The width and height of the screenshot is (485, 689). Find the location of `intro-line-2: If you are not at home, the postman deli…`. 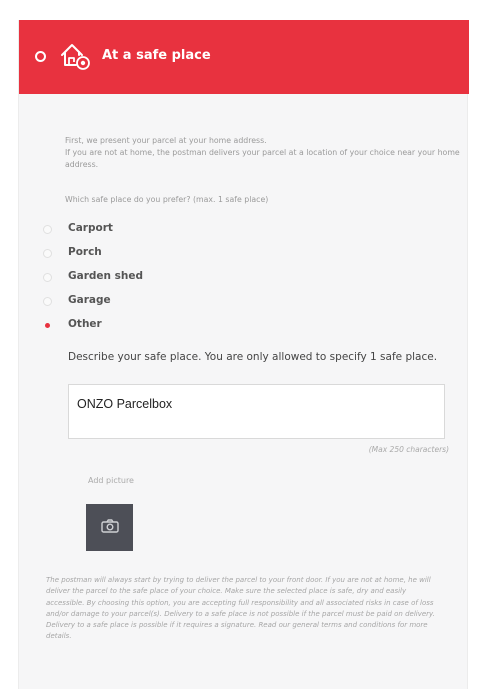

intro-line-2: If you are not at home, the postman deli… is located at coordinates (262, 158).